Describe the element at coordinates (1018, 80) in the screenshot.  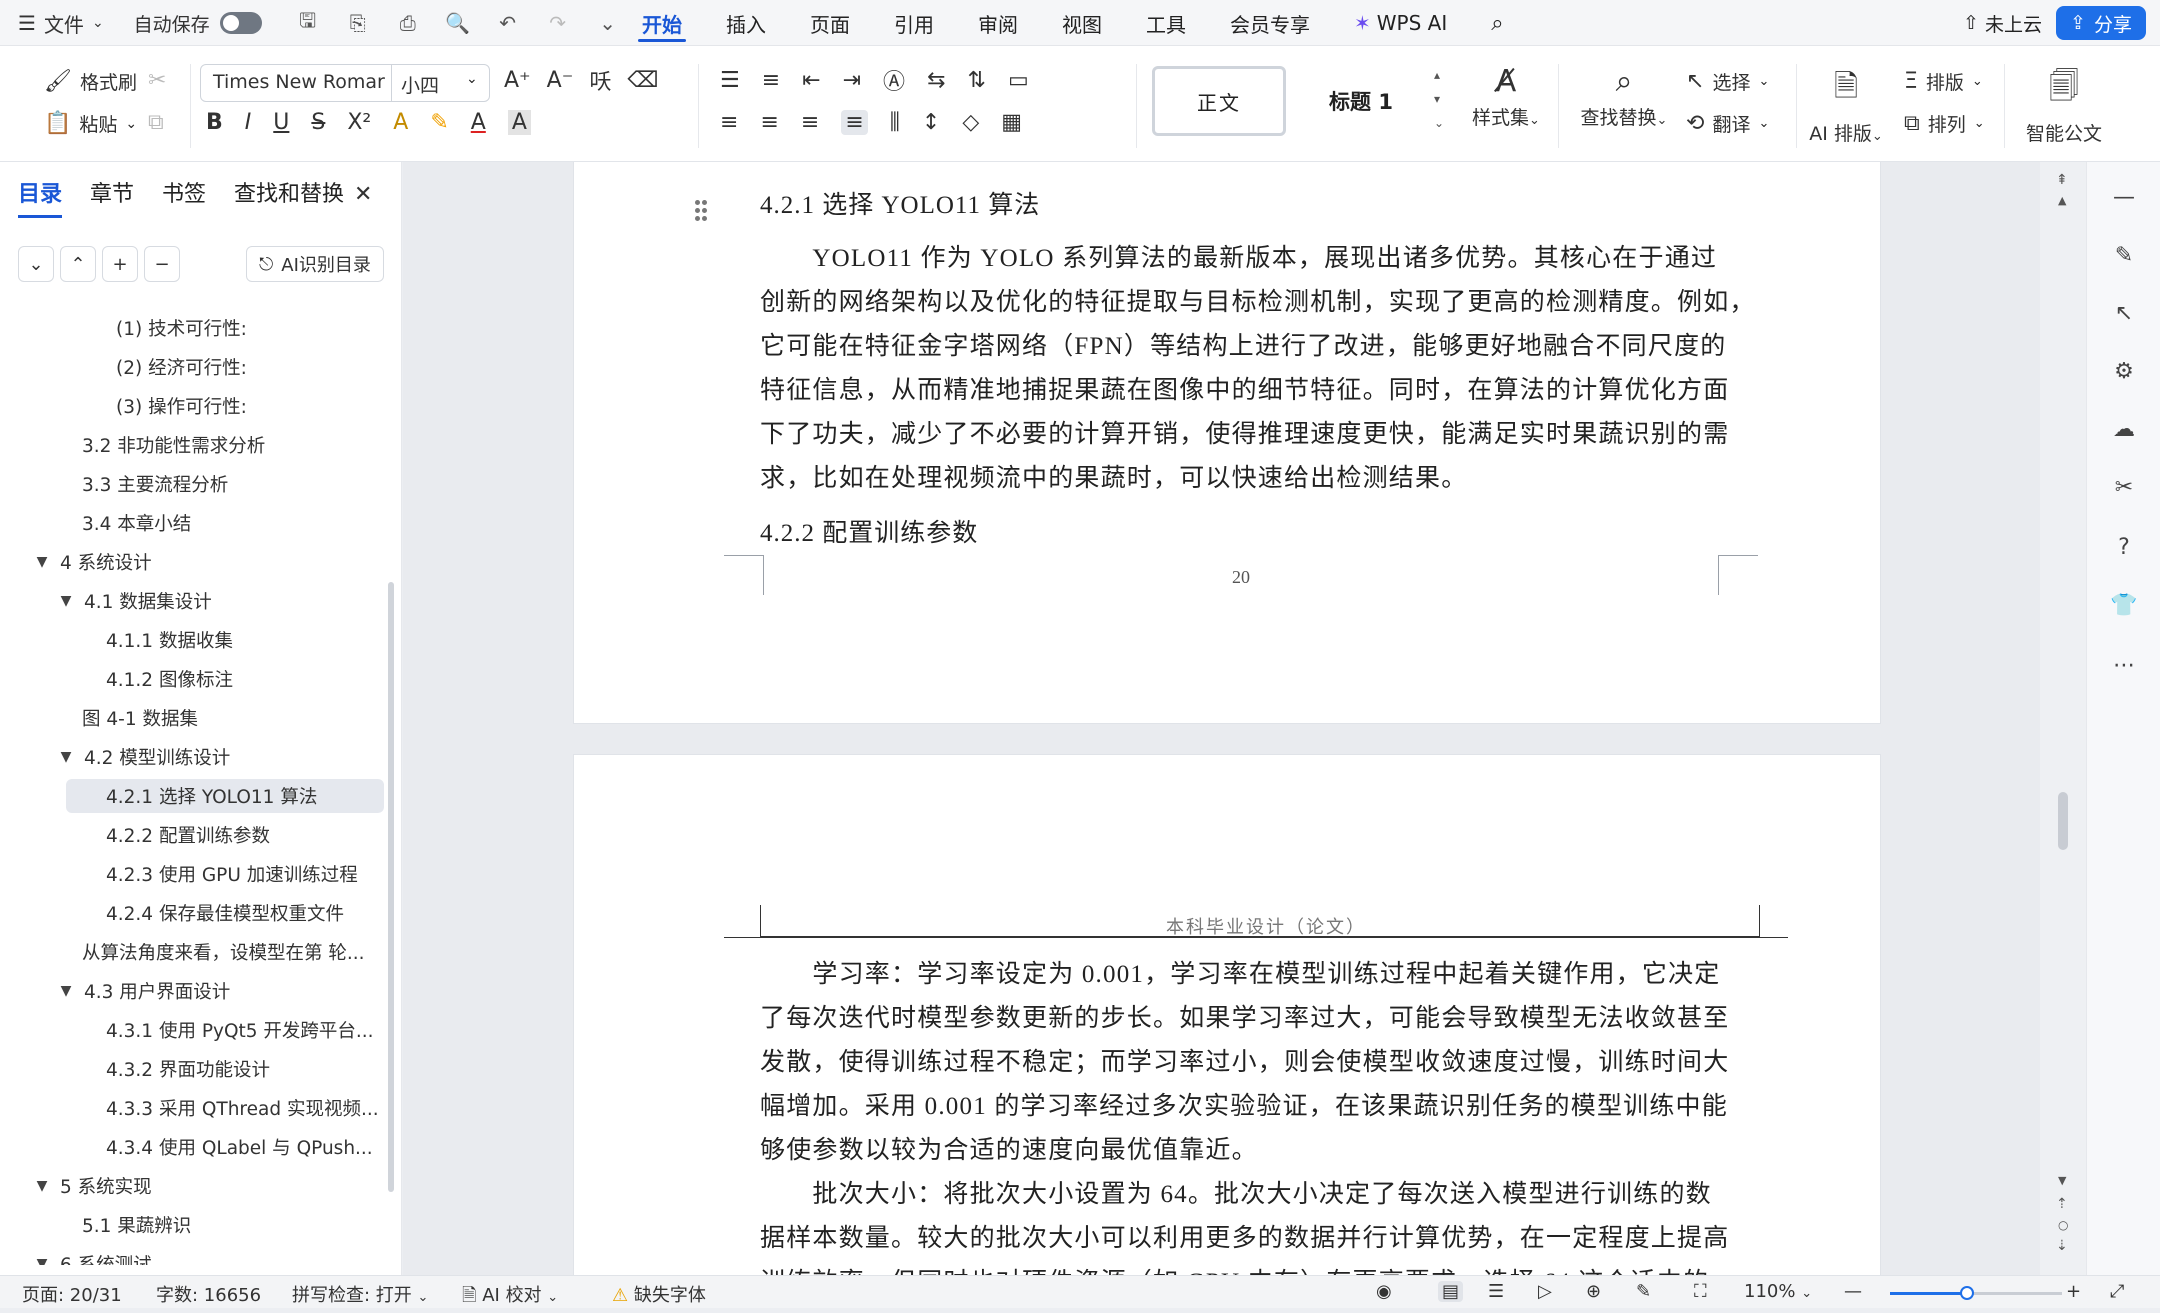
I see `table-tools-icon: ▭` at that location.